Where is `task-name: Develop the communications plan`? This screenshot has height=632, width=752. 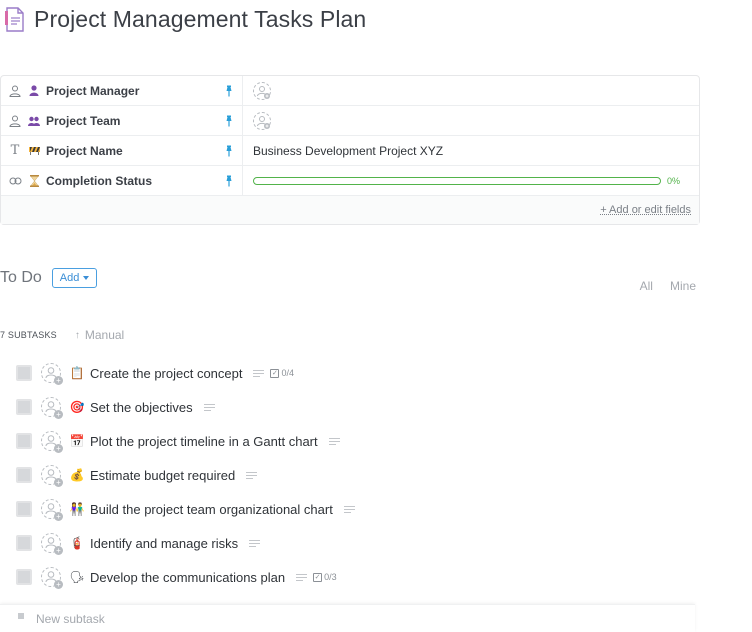
task-name: Develop the communications plan is located at coordinates (187, 577).